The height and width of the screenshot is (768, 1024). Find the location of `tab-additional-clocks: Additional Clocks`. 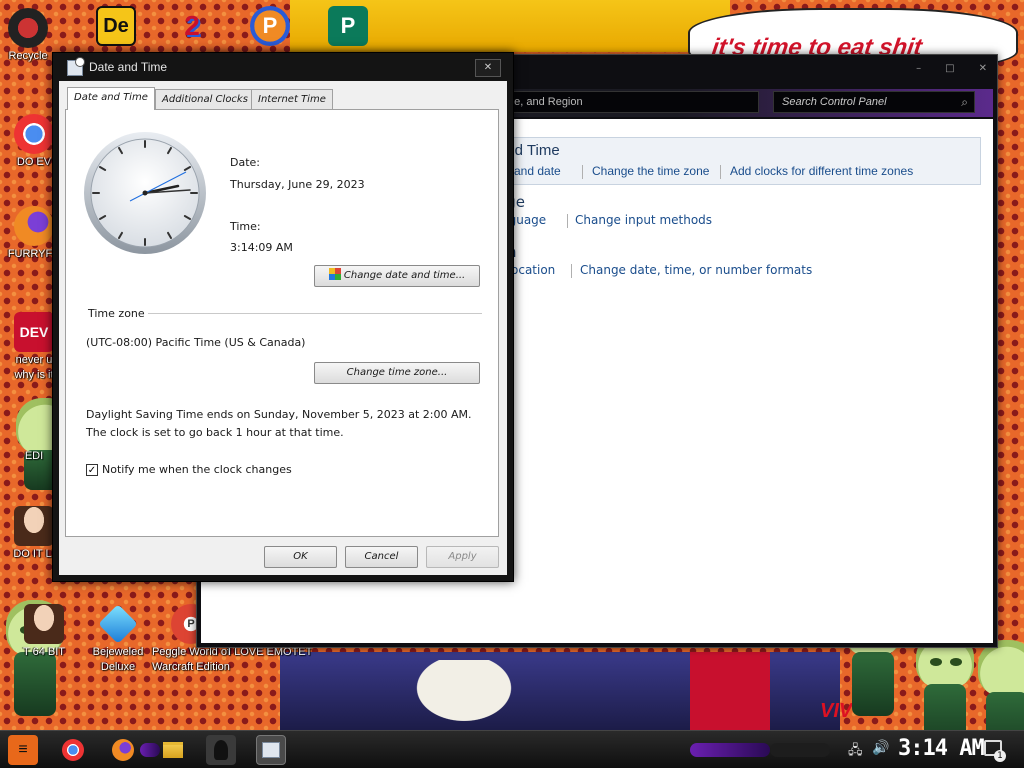

tab-additional-clocks: Additional Clocks is located at coordinates (205, 99).